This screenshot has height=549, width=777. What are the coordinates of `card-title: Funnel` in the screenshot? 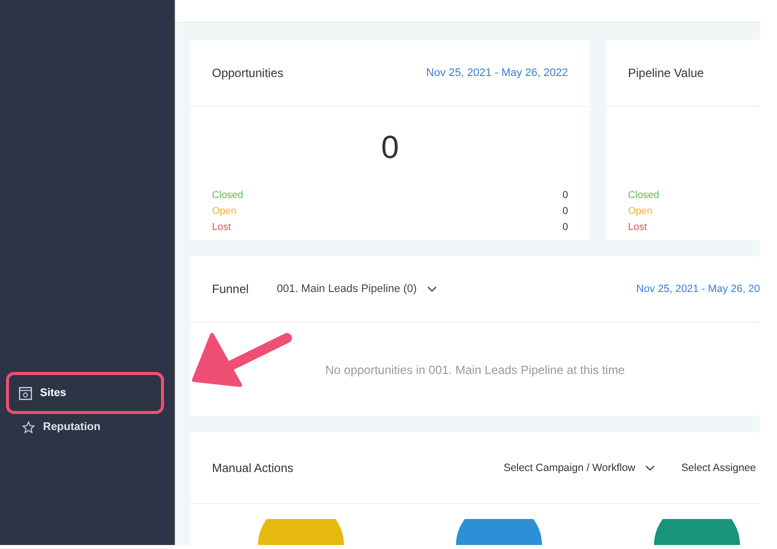 It's located at (230, 289).